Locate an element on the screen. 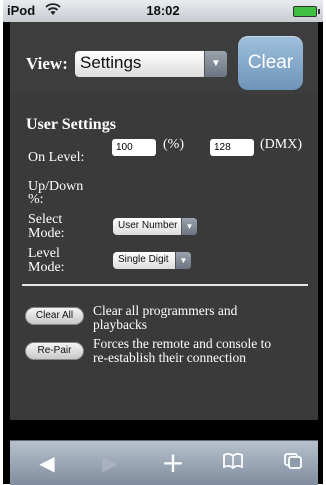  view-label: View: is located at coordinates (47, 63).